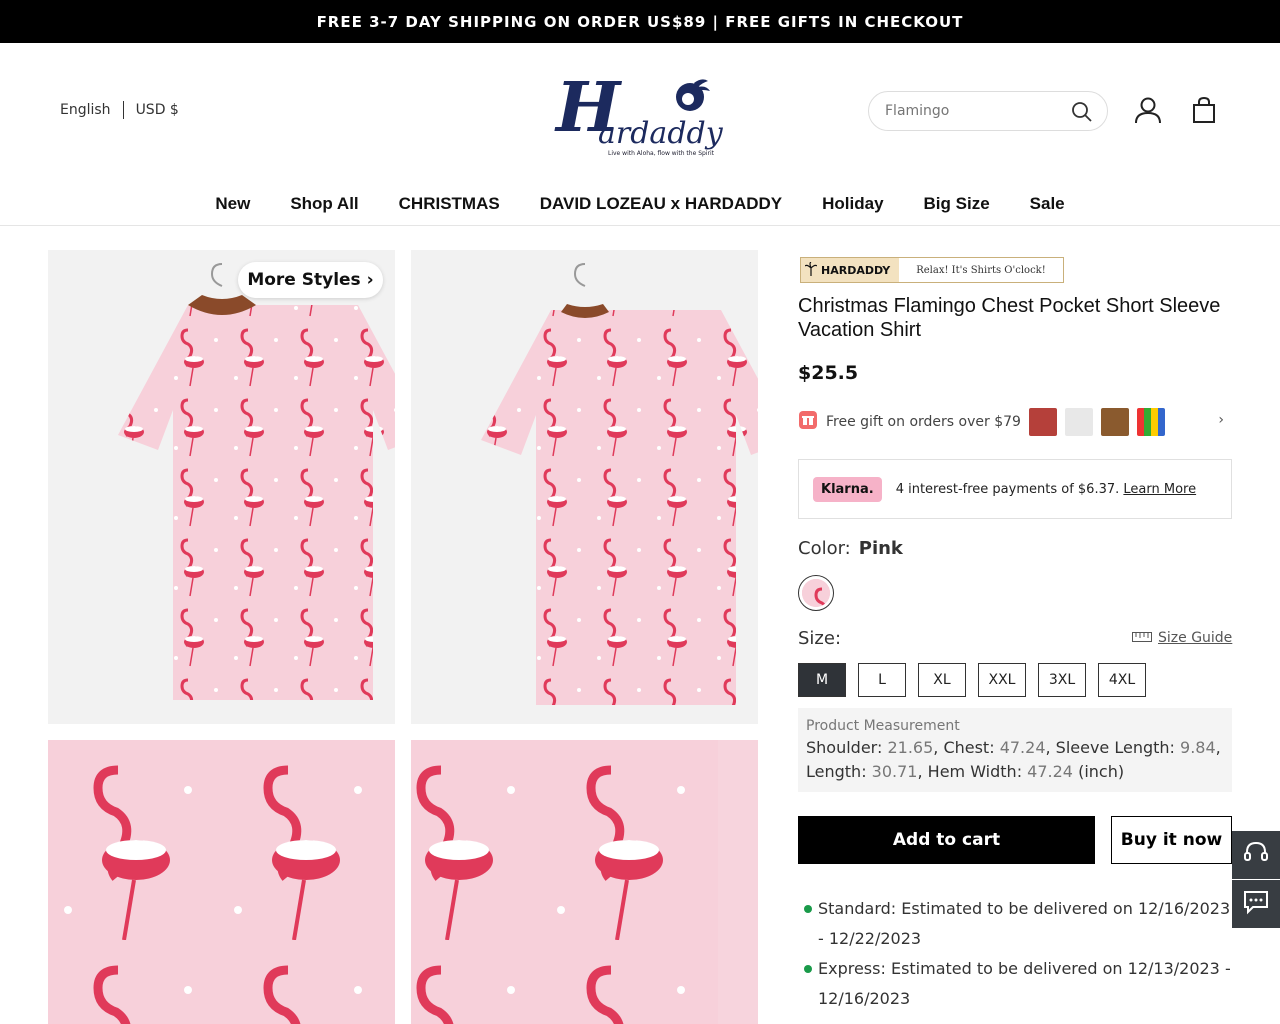  I want to click on product-image-back, so click(584, 487).